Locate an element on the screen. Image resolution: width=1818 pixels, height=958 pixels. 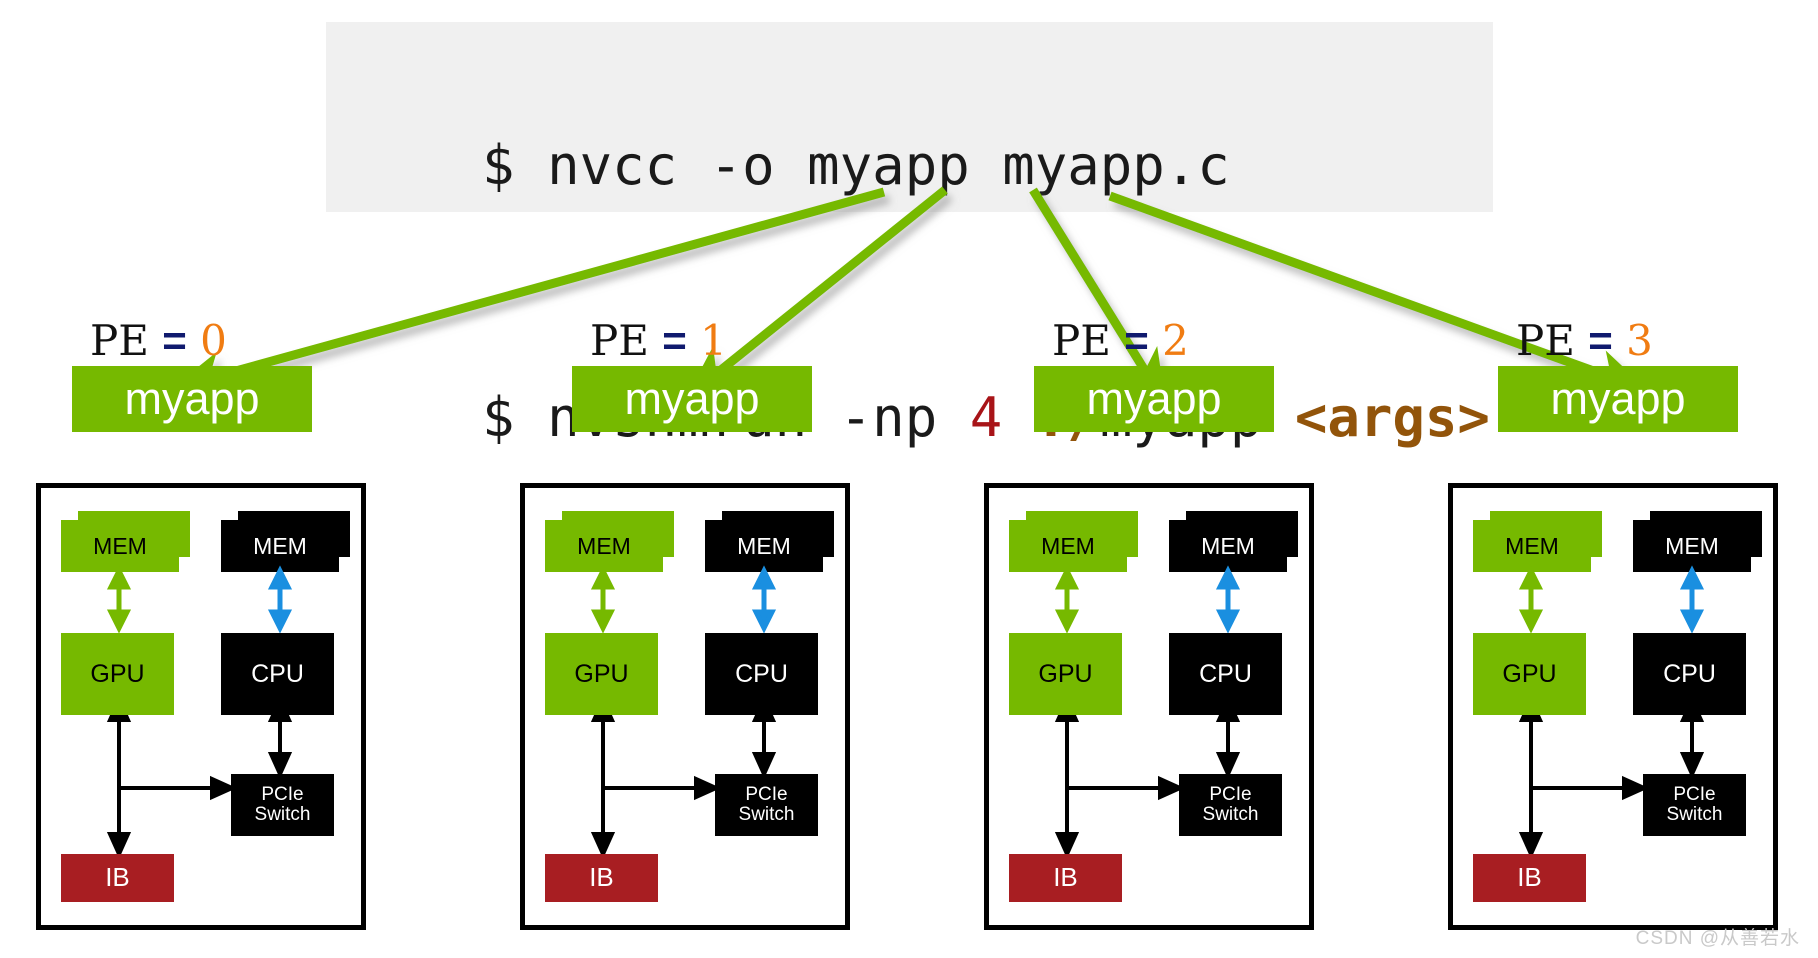
pe-label-3: PE = 3 is located at coordinates (1618, 342).